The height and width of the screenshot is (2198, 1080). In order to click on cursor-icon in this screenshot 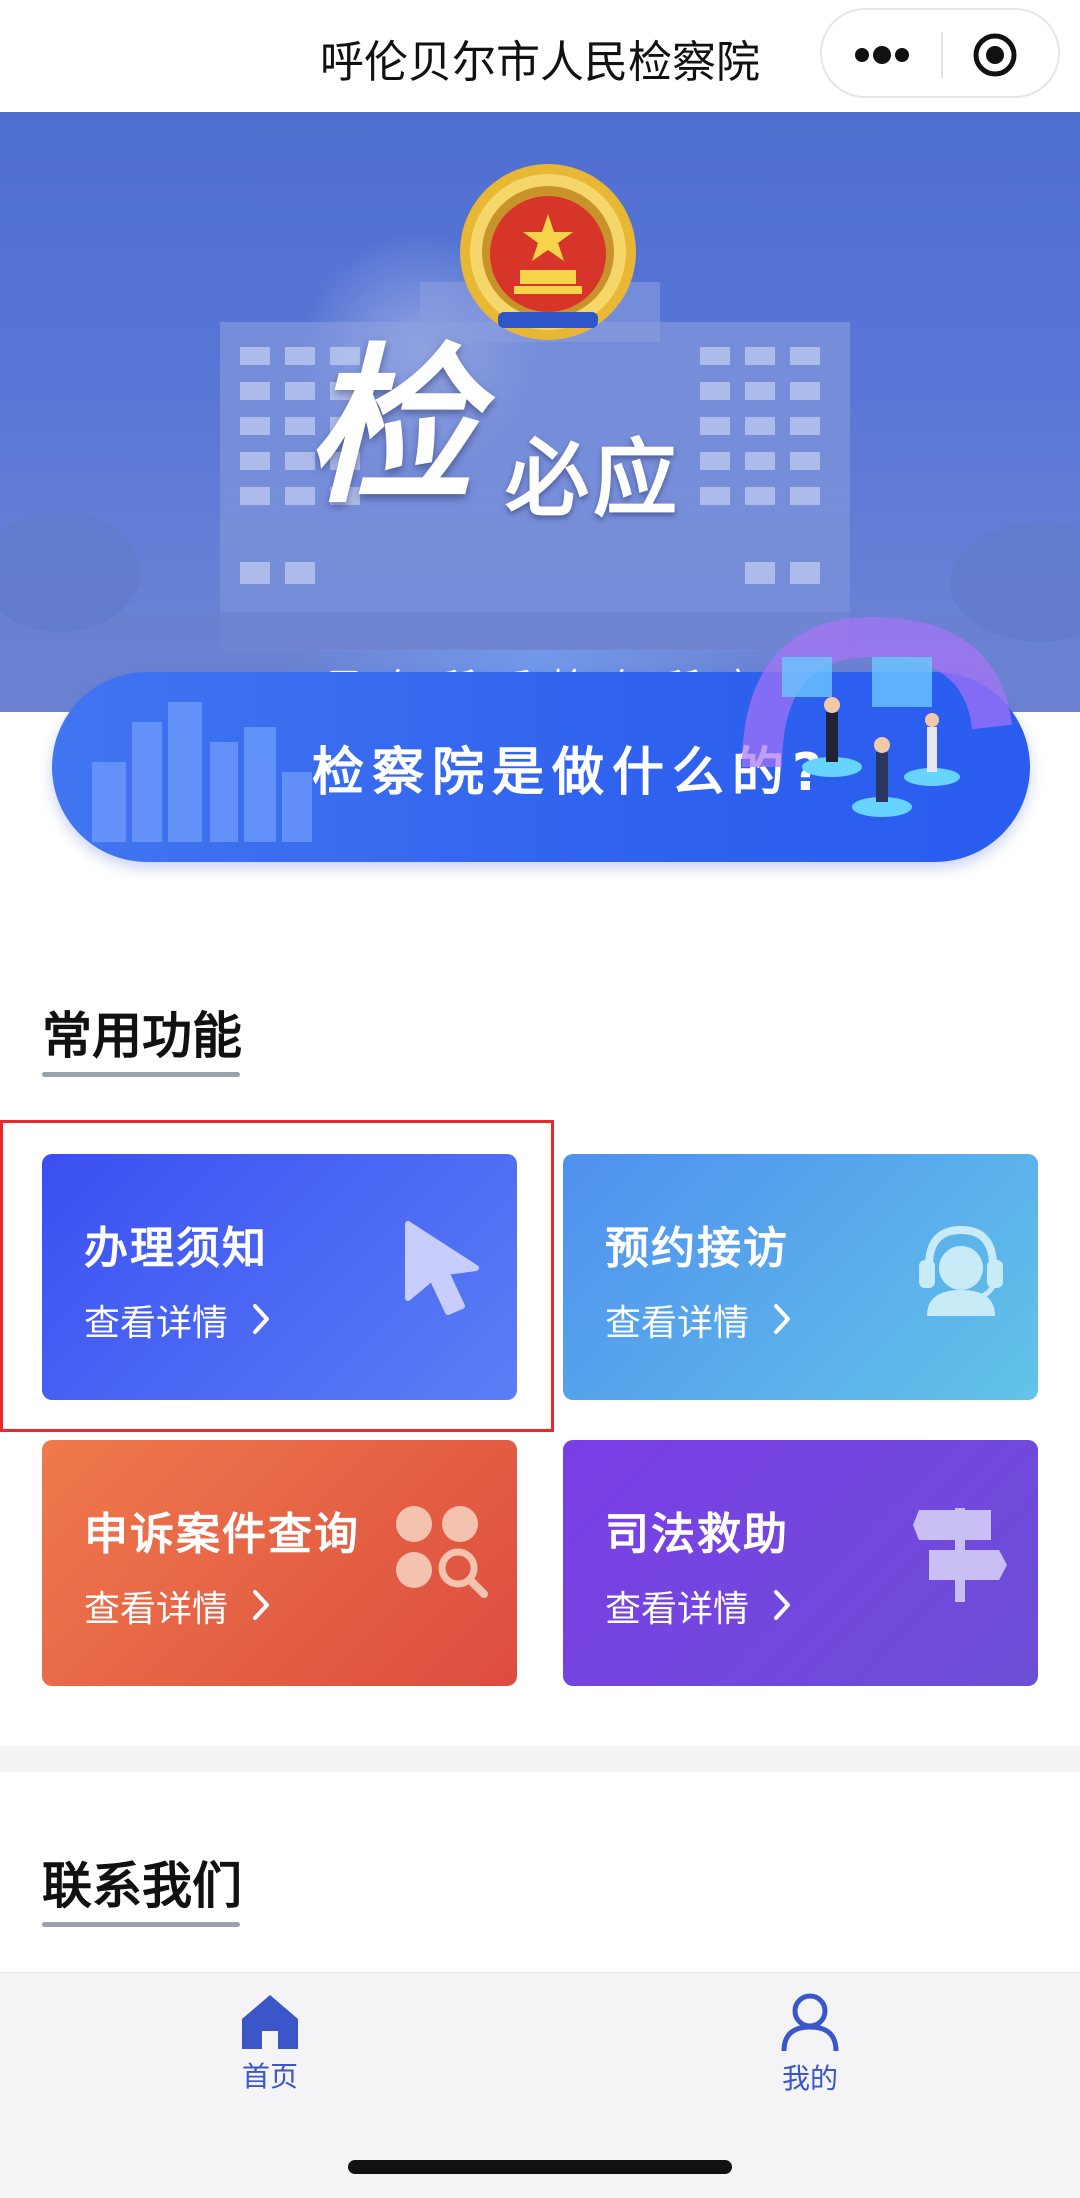, I will do `click(442, 1268)`.